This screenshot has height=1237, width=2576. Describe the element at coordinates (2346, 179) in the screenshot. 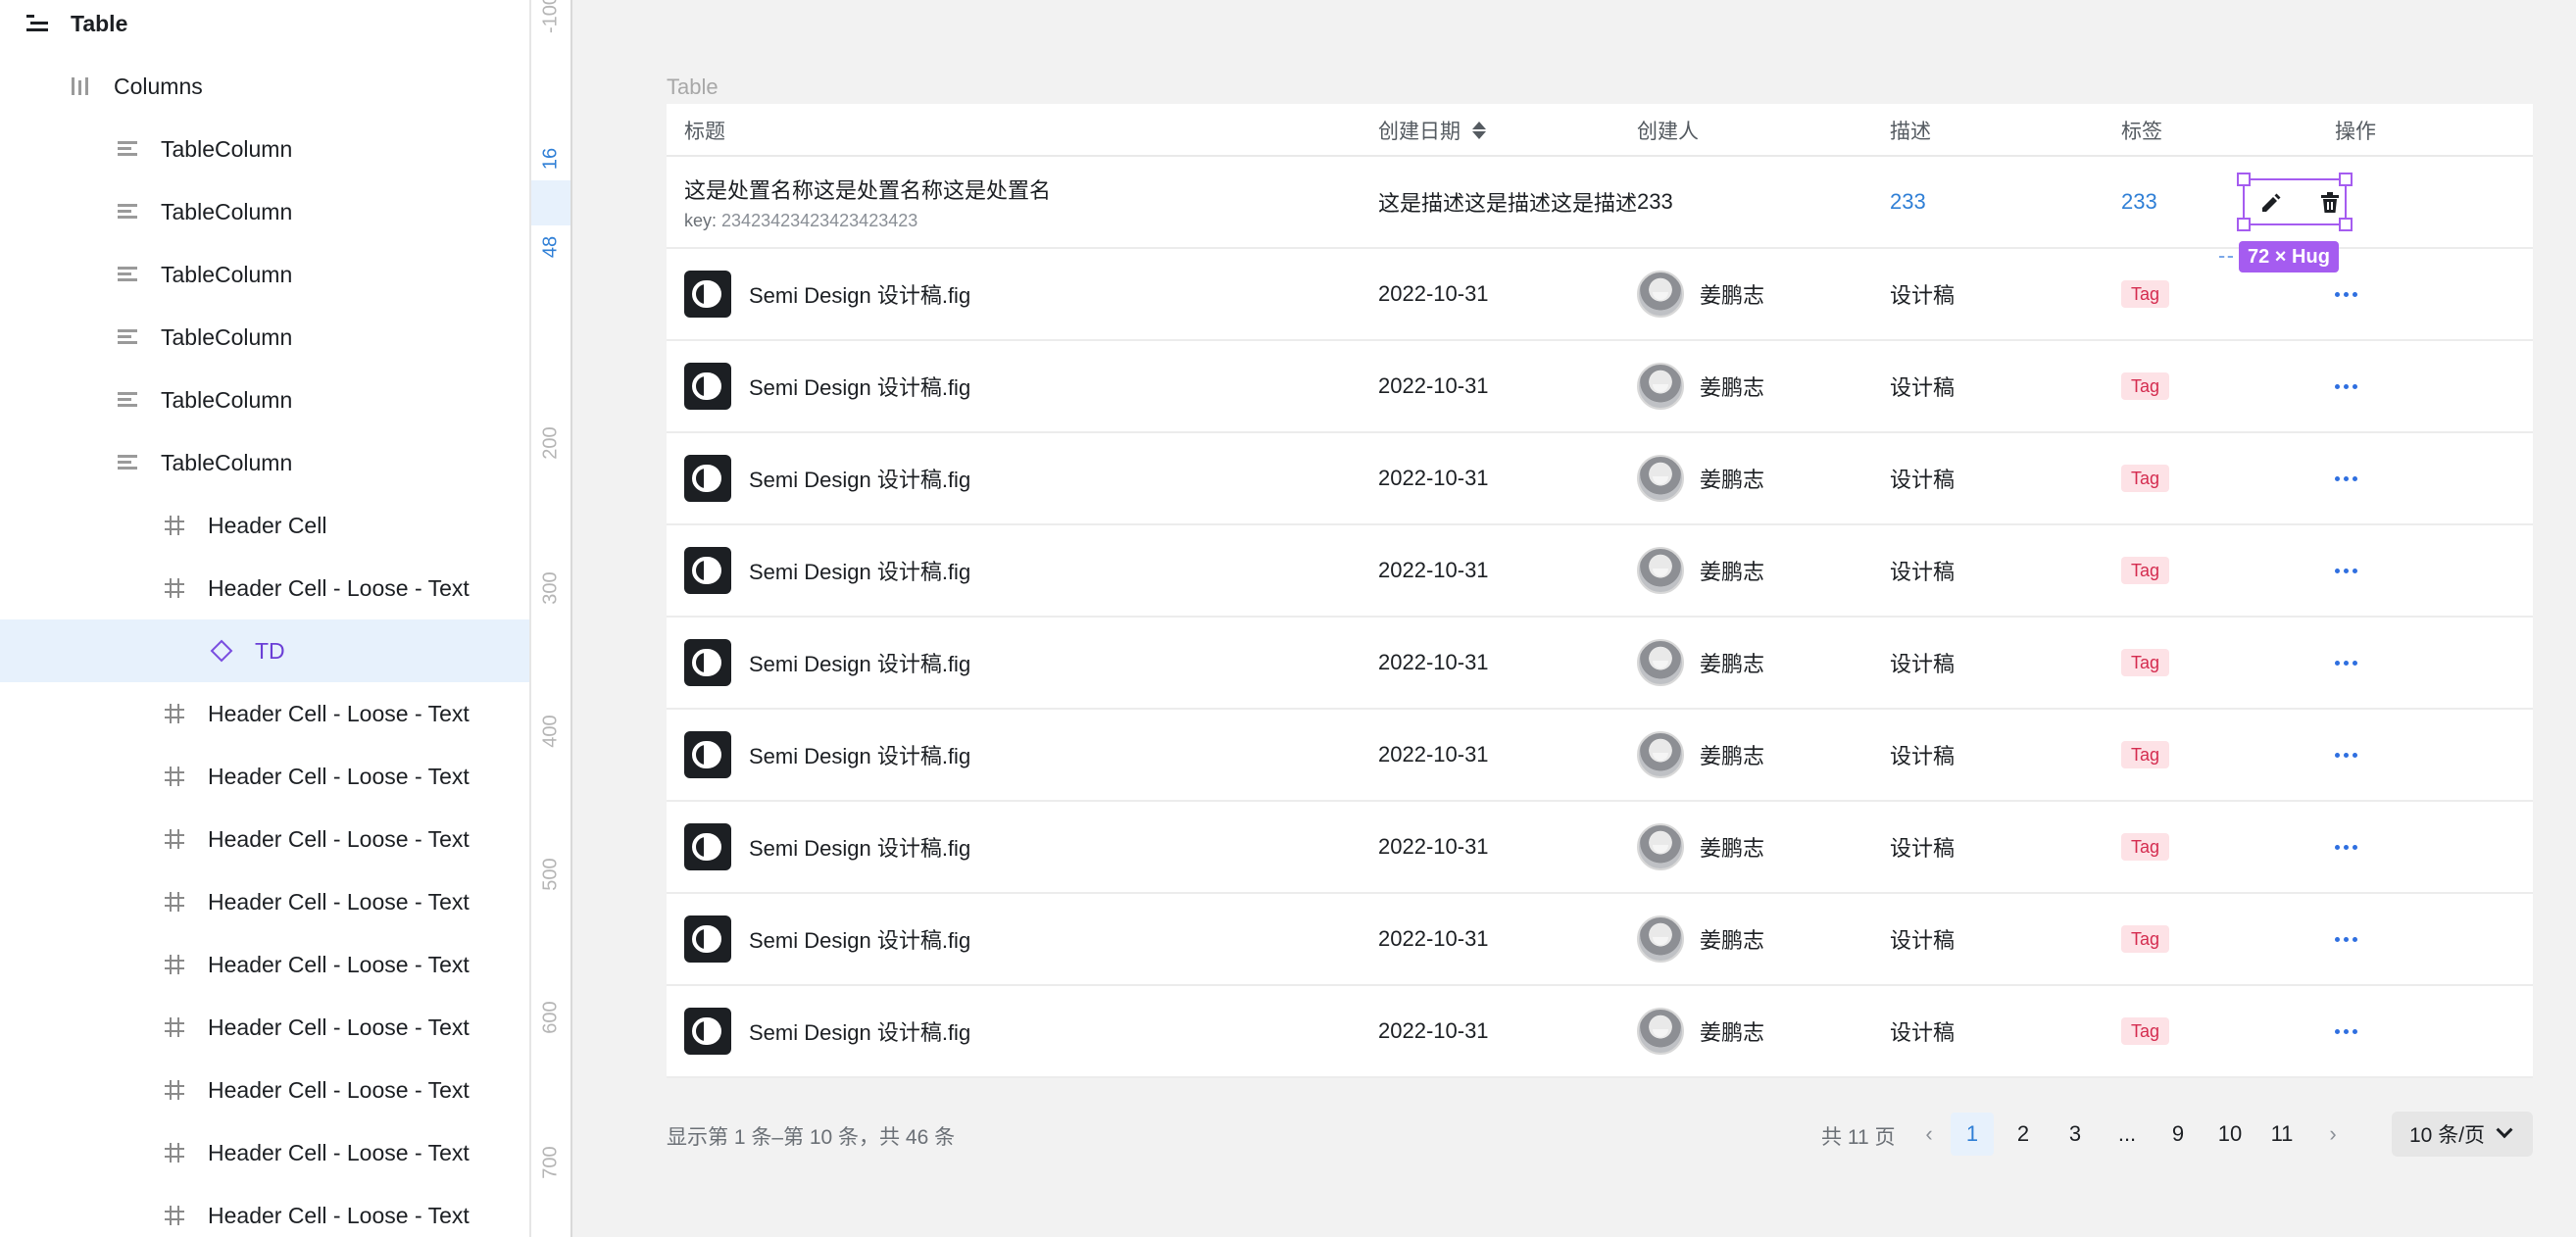

I see `resize-handle-top-right` at that location.